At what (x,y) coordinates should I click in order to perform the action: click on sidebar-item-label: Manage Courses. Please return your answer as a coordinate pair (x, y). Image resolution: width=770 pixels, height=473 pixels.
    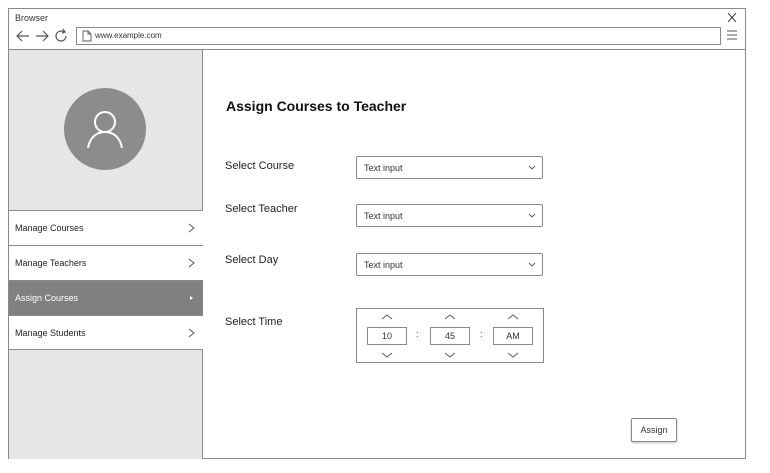
    Looking at the image, I should click on (49, 228).